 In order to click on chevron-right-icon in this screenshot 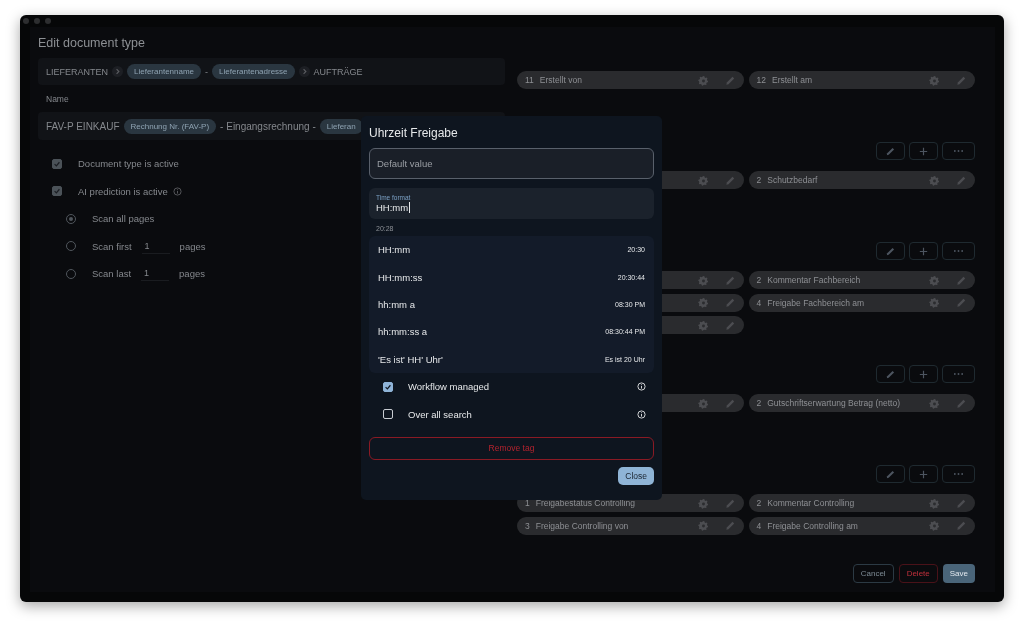, I will do `click(117, 71)`.